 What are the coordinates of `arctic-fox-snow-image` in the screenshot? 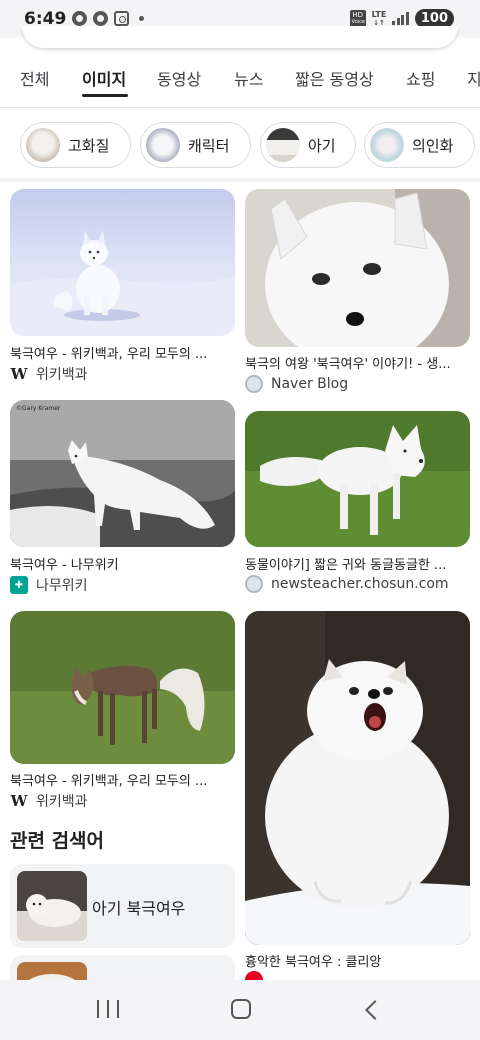 It's located at (122, 262).